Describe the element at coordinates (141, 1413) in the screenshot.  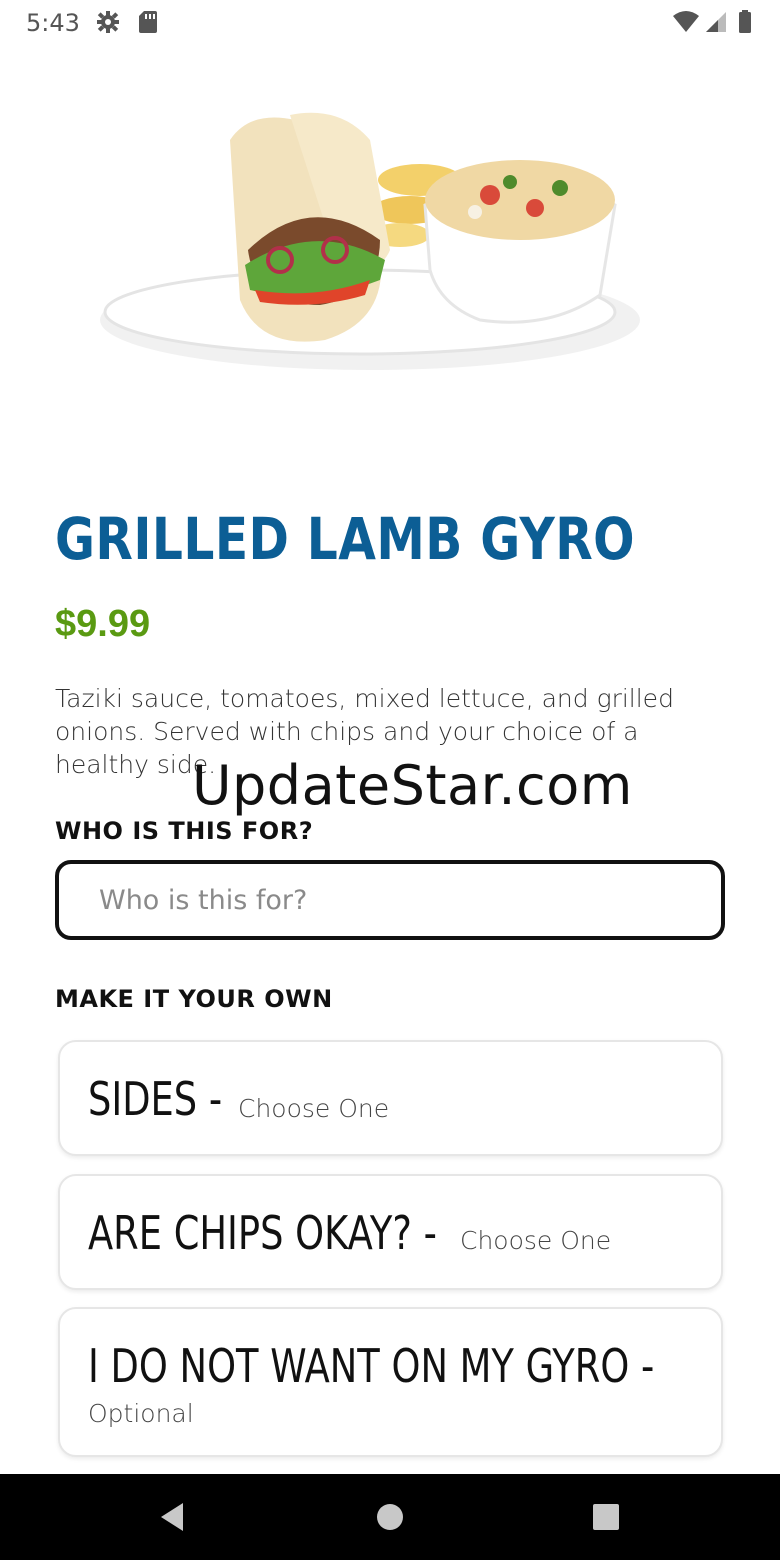
I see `option-subtitle: Optional` at that location.